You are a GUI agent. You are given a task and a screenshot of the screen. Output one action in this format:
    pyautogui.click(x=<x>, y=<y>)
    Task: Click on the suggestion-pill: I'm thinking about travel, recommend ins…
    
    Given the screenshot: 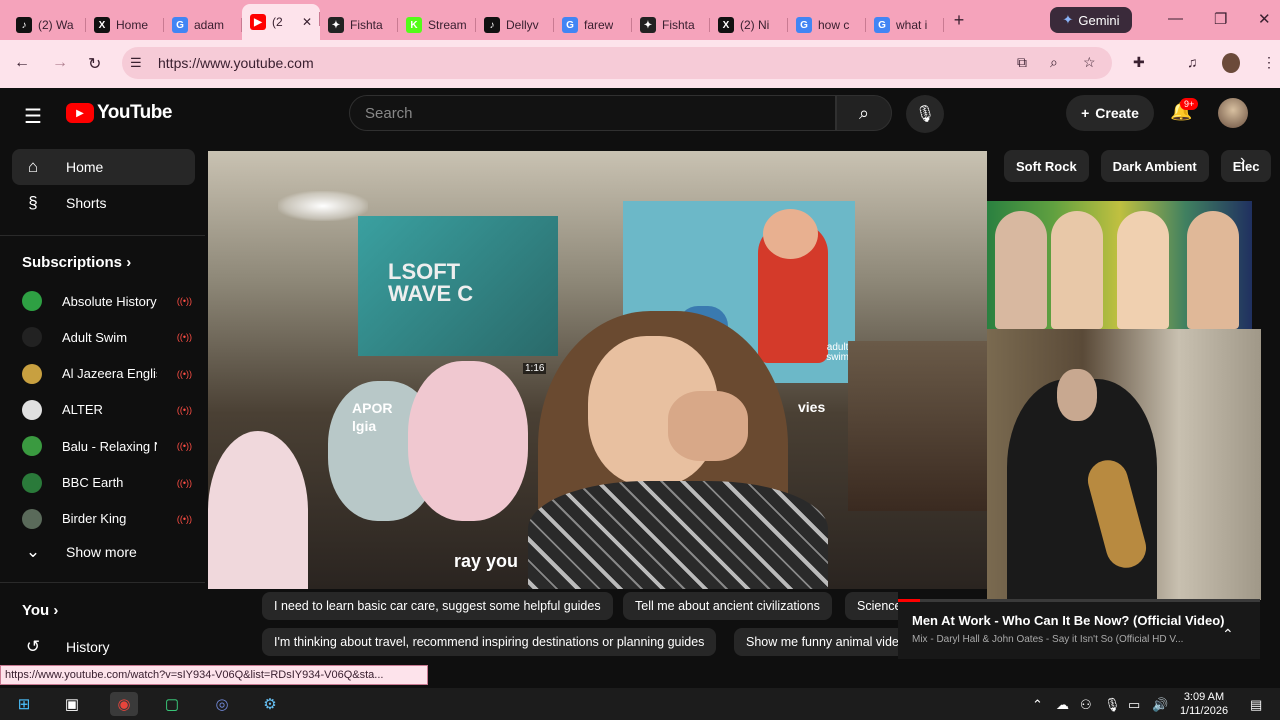 What is the action you would take?
    pyautogui.click(x=489, y=642)
    